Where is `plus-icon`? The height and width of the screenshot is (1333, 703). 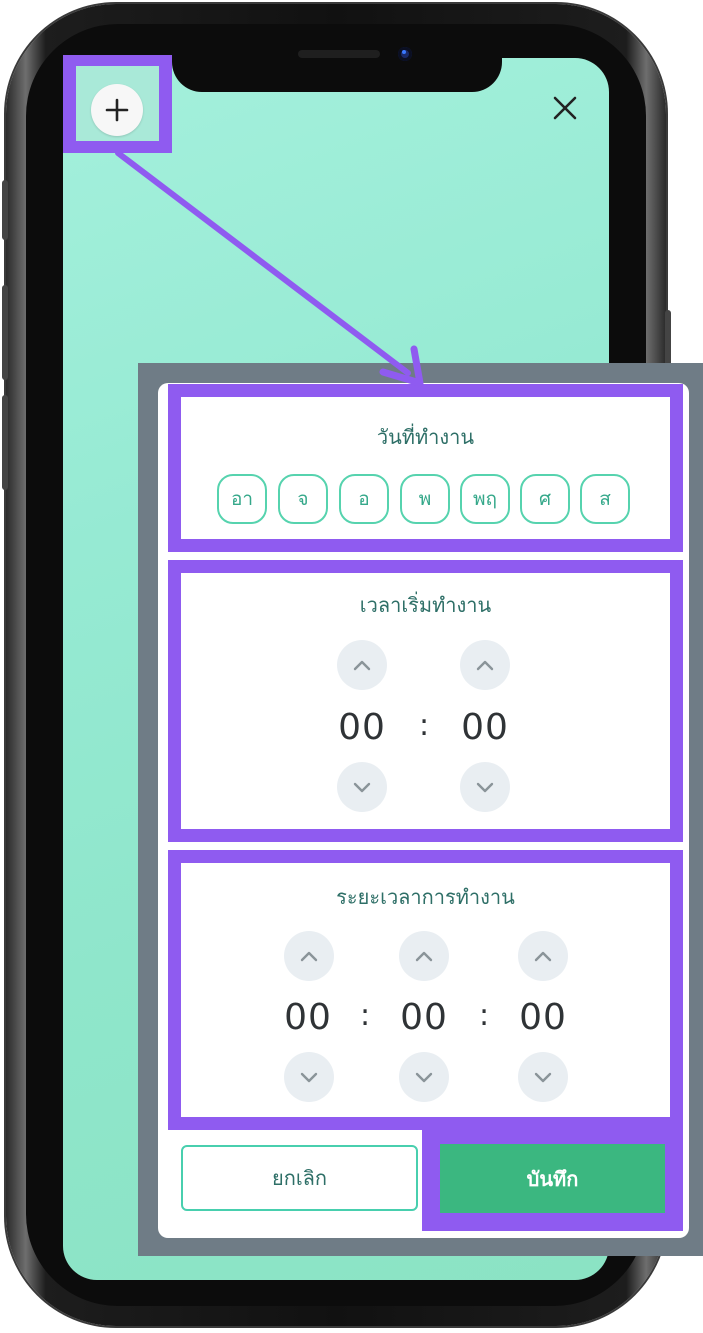 plus-icon is located at coordinates (117, 110).